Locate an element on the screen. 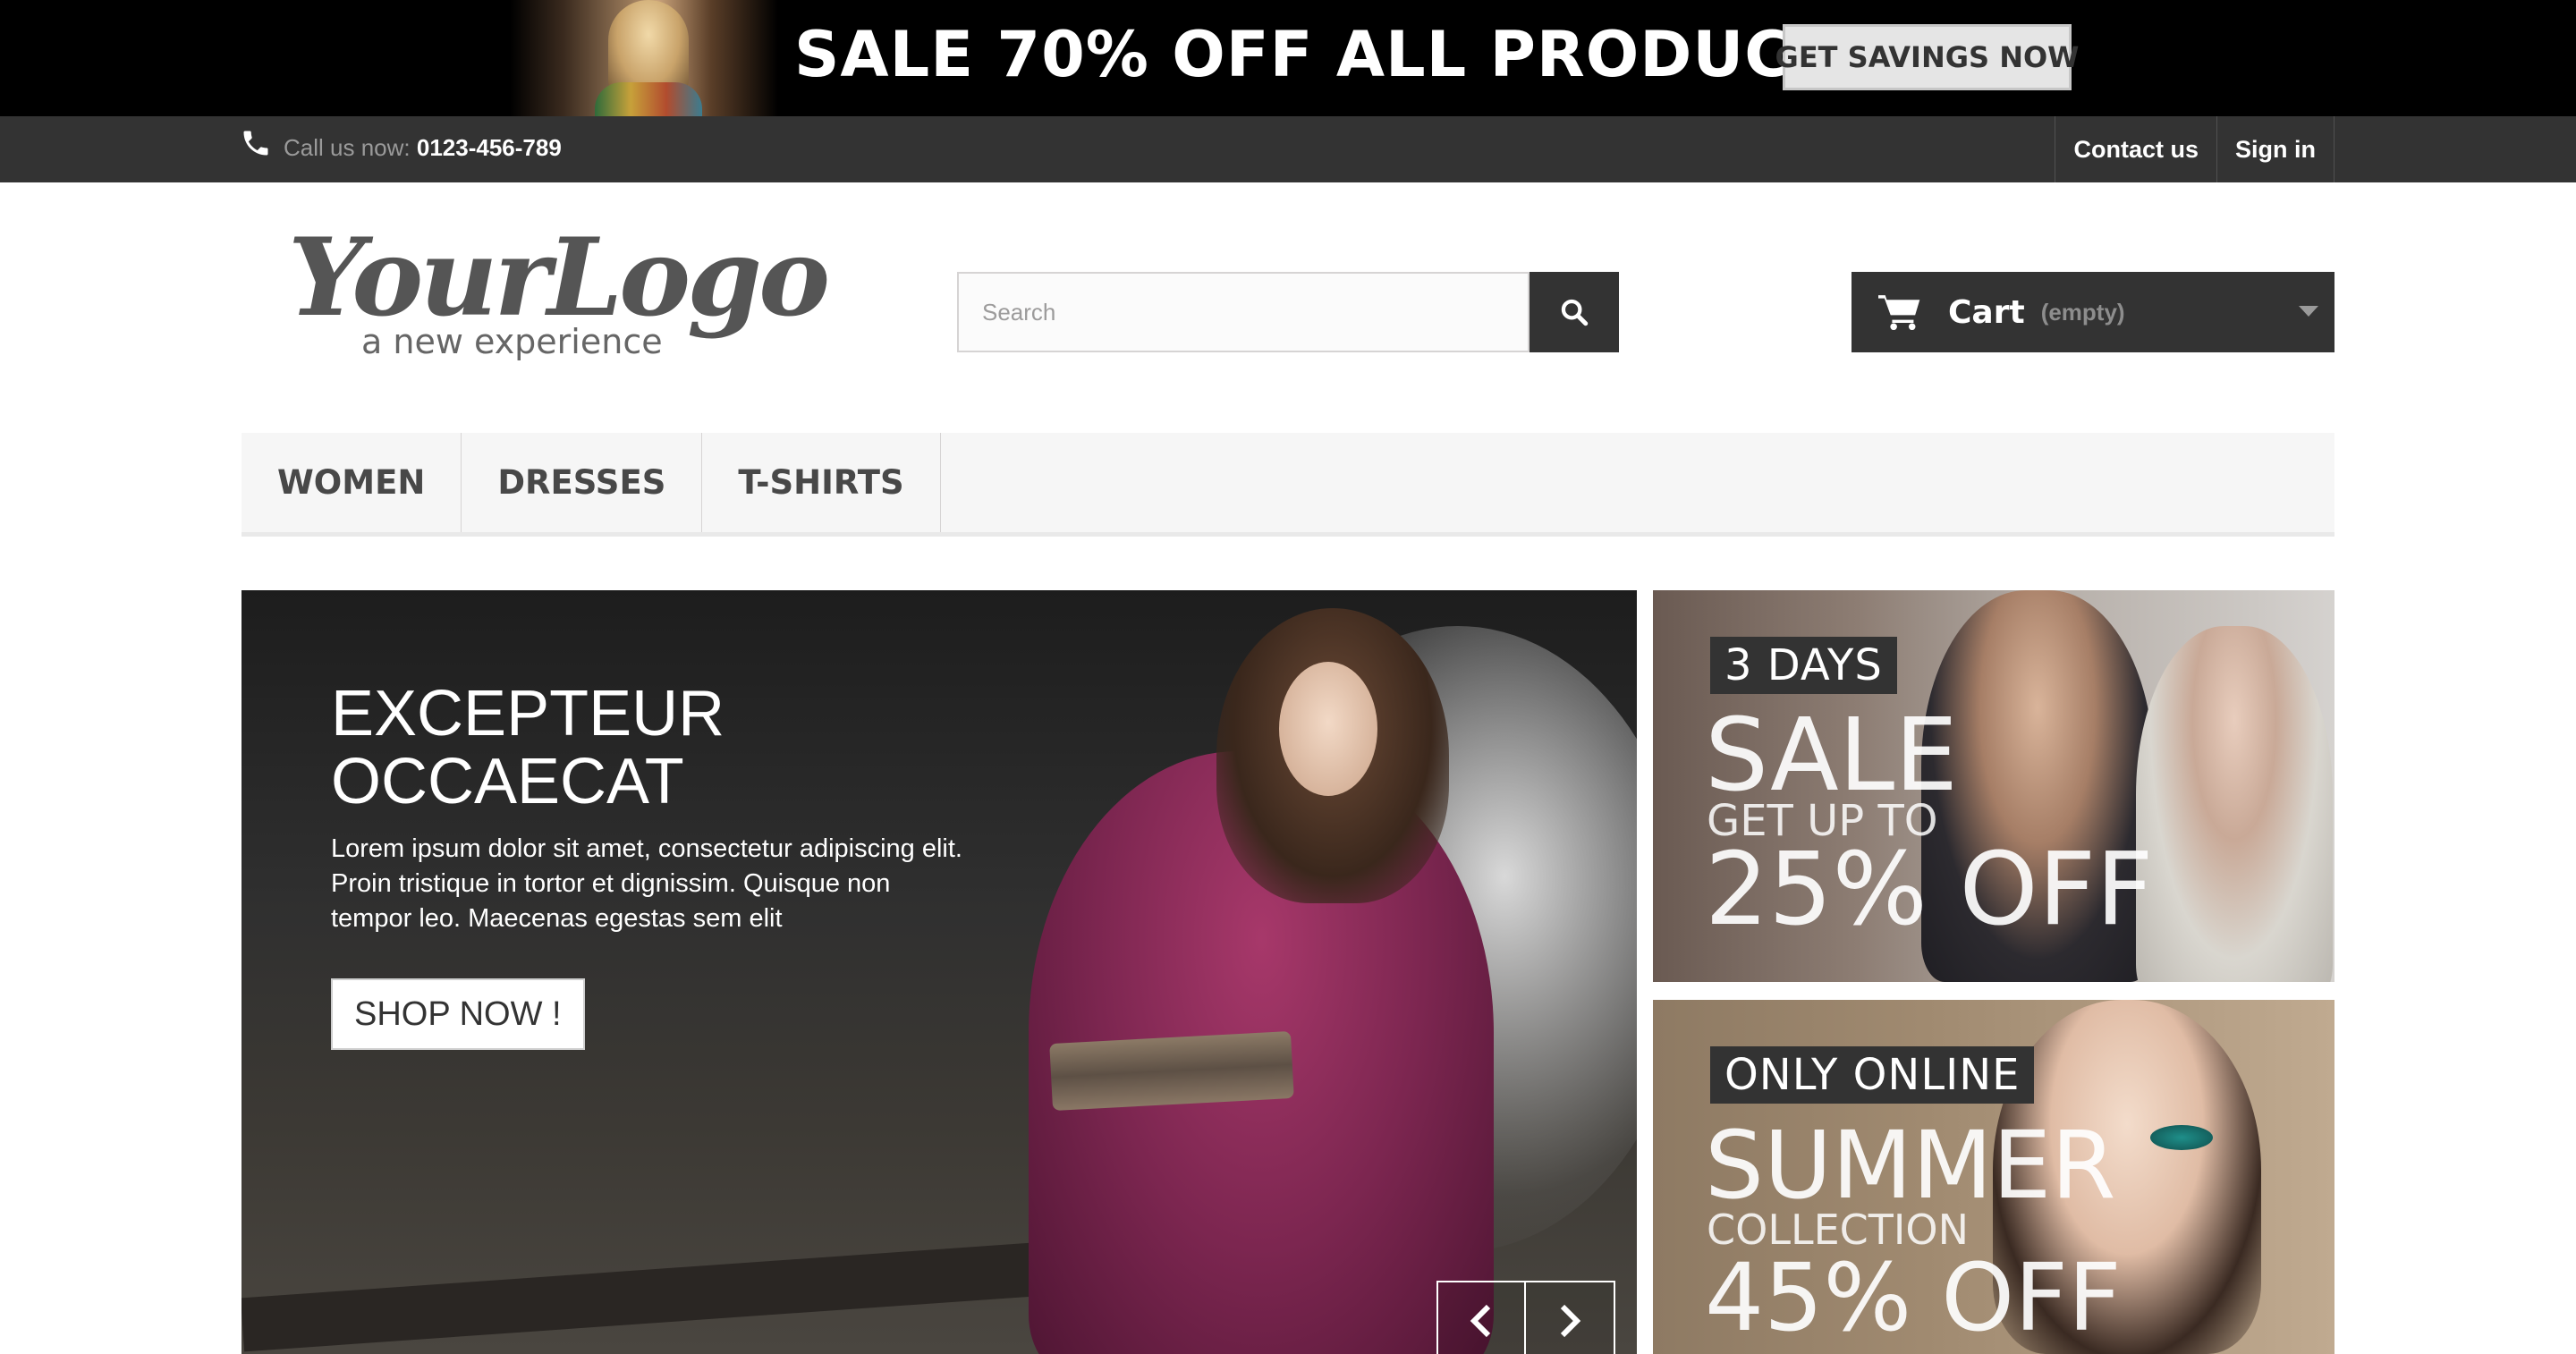 The height and width of the screenshot is (1354, 2576). search-input is located at coordinates (1243, 312).